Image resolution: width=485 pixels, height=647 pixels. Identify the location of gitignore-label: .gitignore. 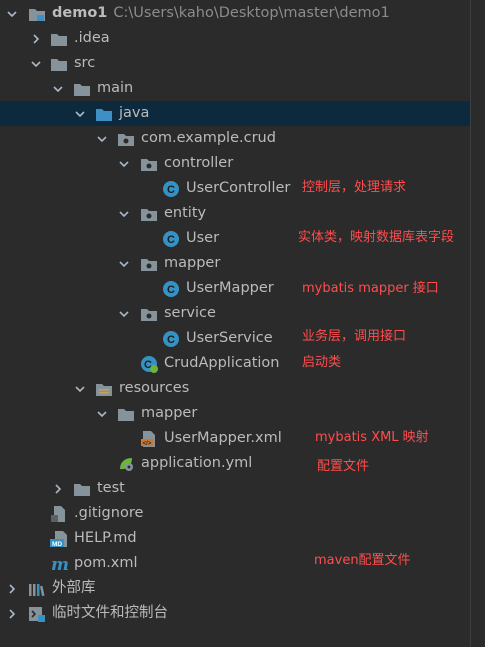
(109, 513).